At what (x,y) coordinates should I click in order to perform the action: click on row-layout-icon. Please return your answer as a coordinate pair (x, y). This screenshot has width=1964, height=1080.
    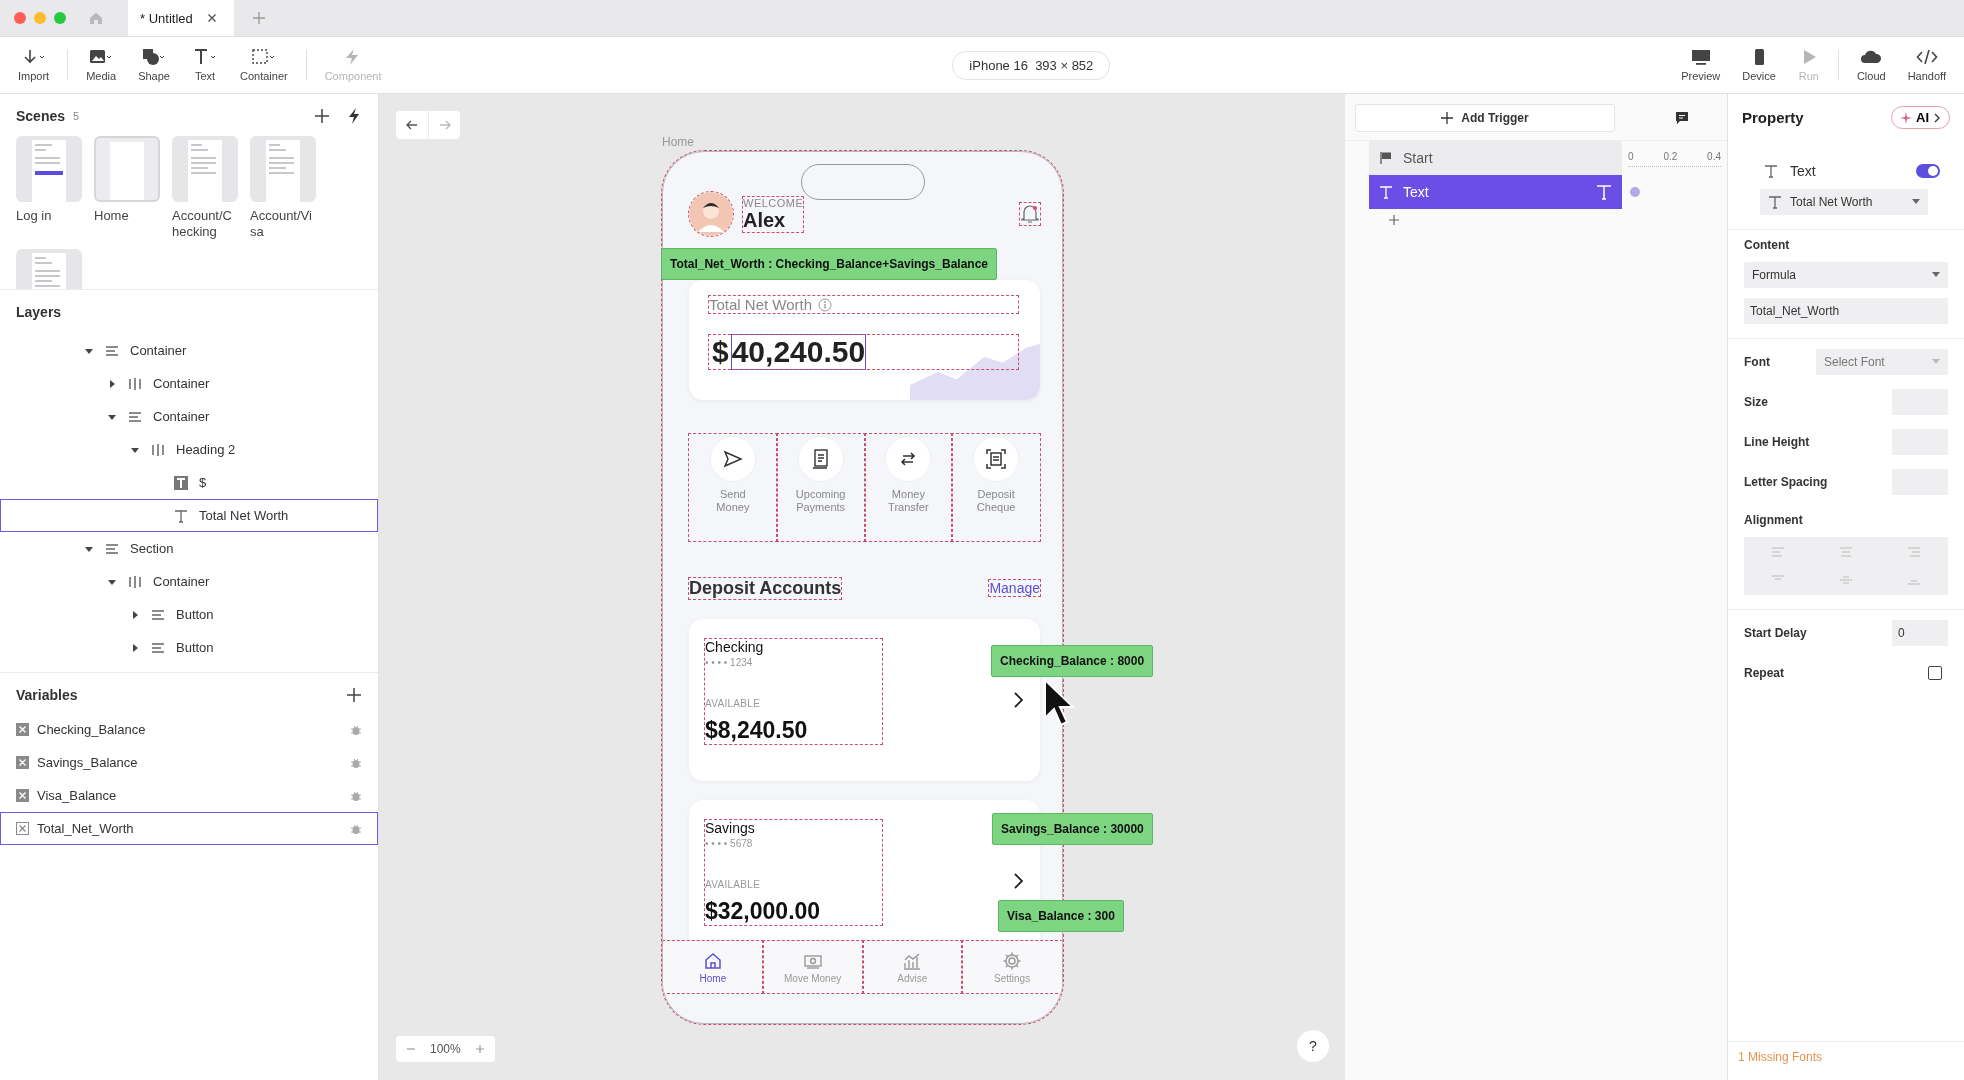
    Looking at the image, I should click on (135, 383).